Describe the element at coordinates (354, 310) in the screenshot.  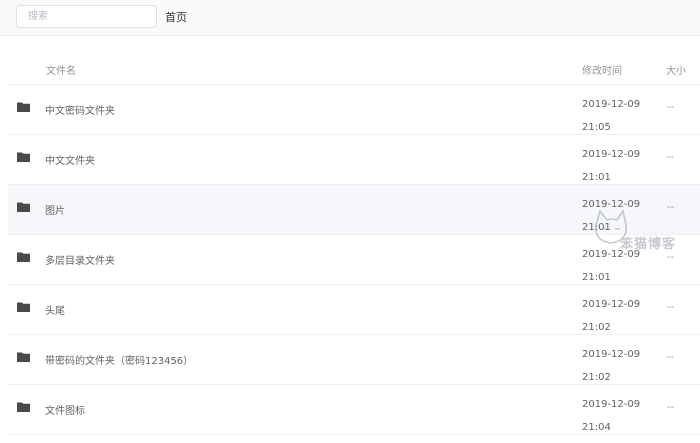
I see `table-row: 头尾 2019-12-09 21:02 --` at that location.